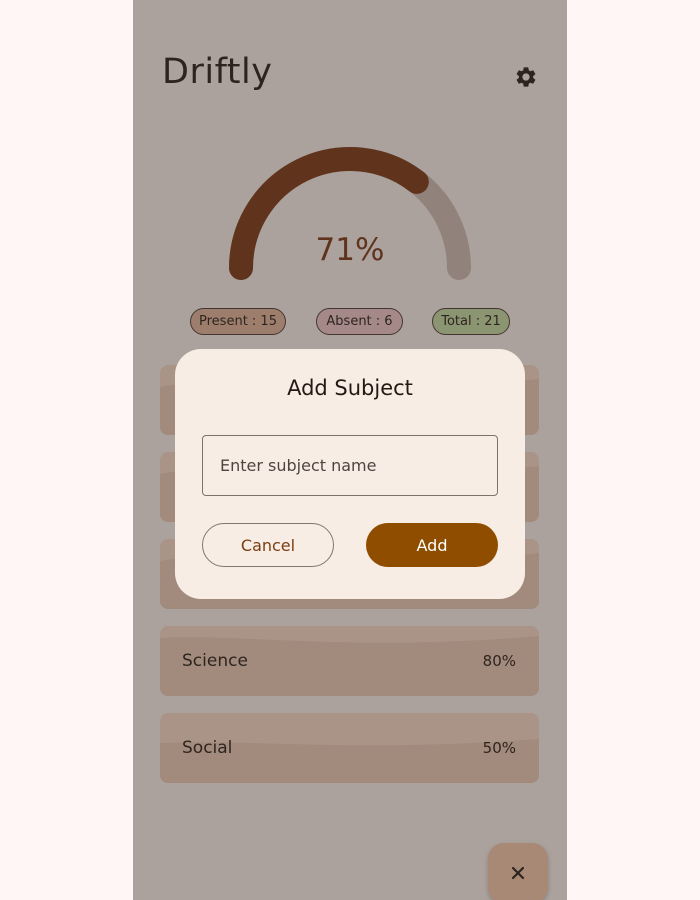 The image size is (700, 900). Describe the element at coordinates (350, 465) in the screenshot. I see `subject-name-input` at that location.